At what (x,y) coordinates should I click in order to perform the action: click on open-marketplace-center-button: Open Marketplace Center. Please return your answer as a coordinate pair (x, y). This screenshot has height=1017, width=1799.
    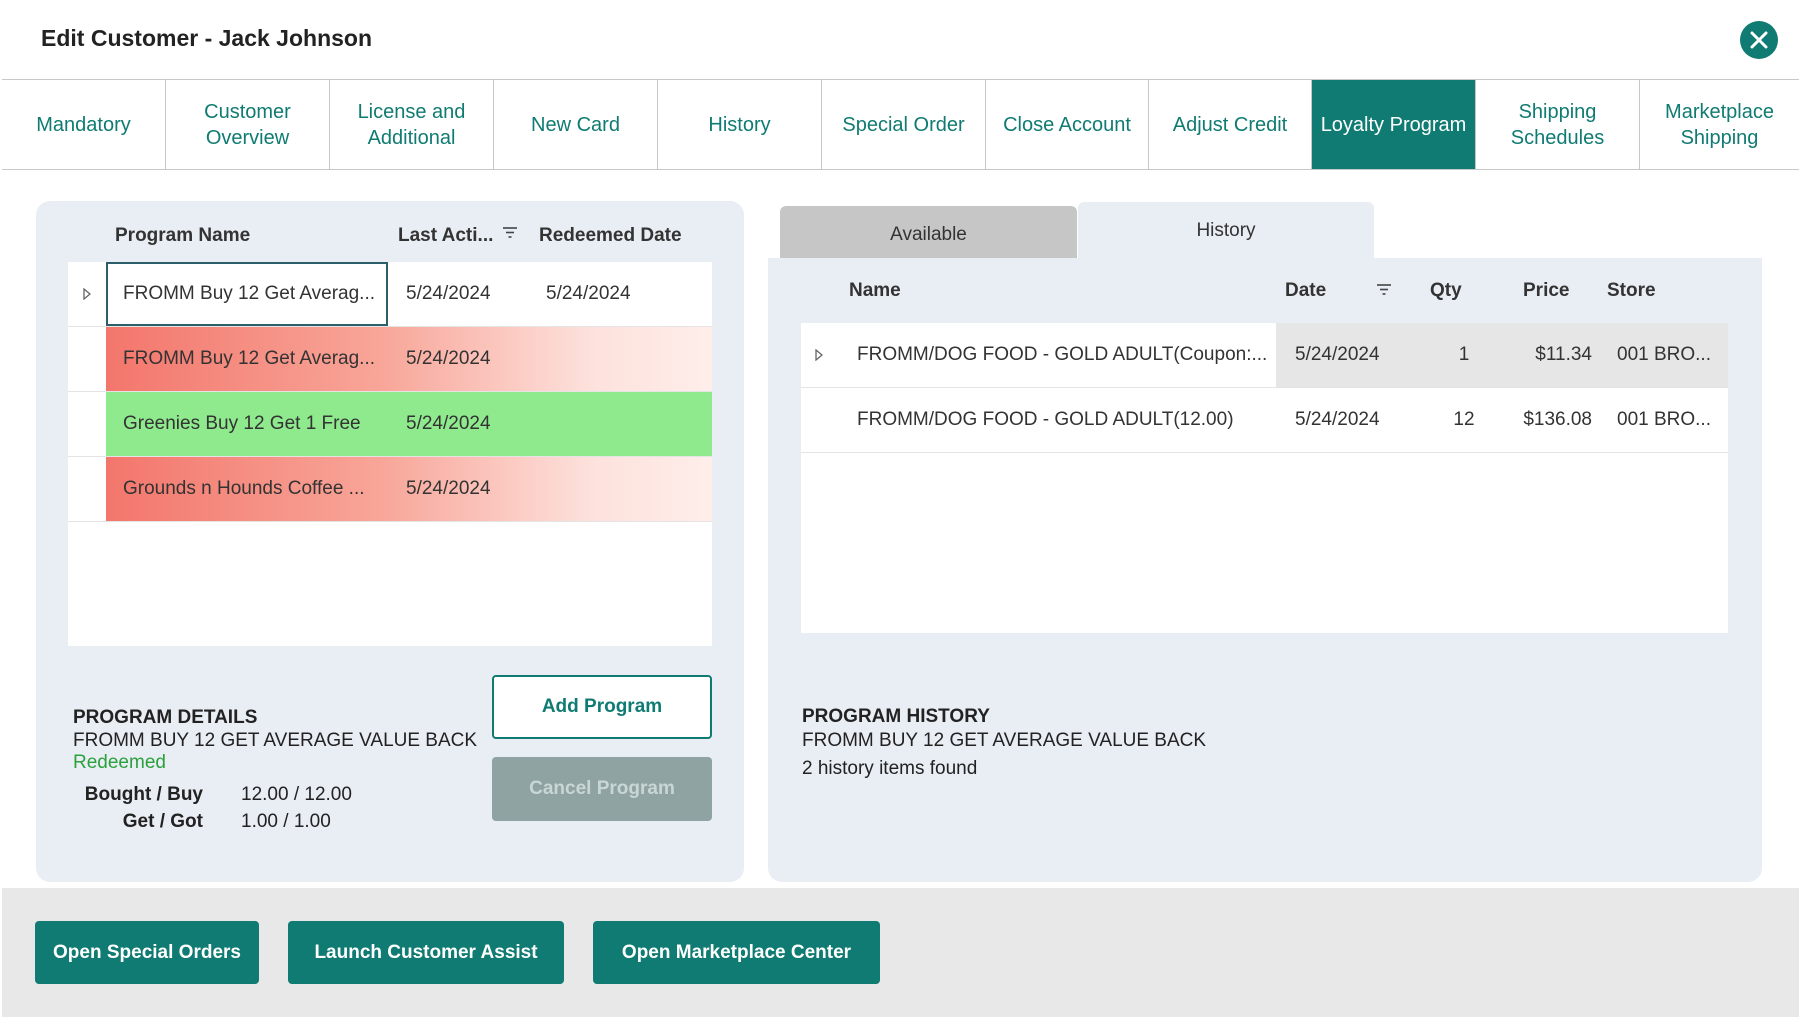
    Looking at the image, I should click on (736, 952).